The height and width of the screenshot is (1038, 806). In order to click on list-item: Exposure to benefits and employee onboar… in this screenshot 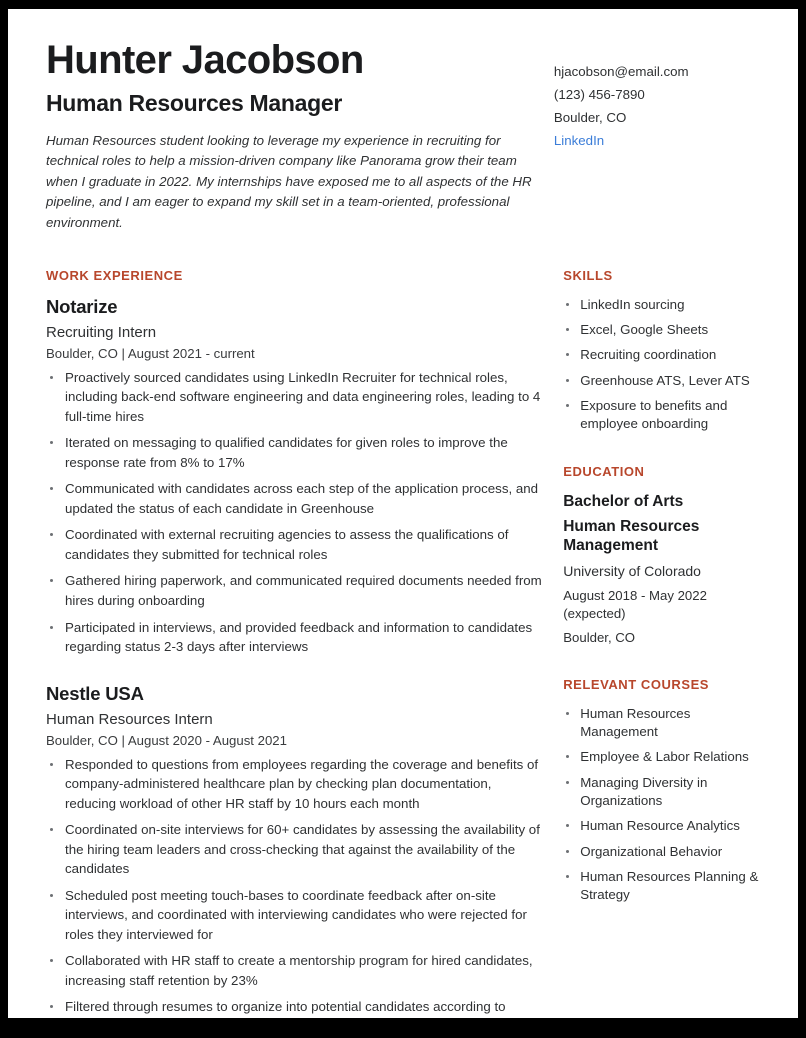, I will do `click(665, 415)`.